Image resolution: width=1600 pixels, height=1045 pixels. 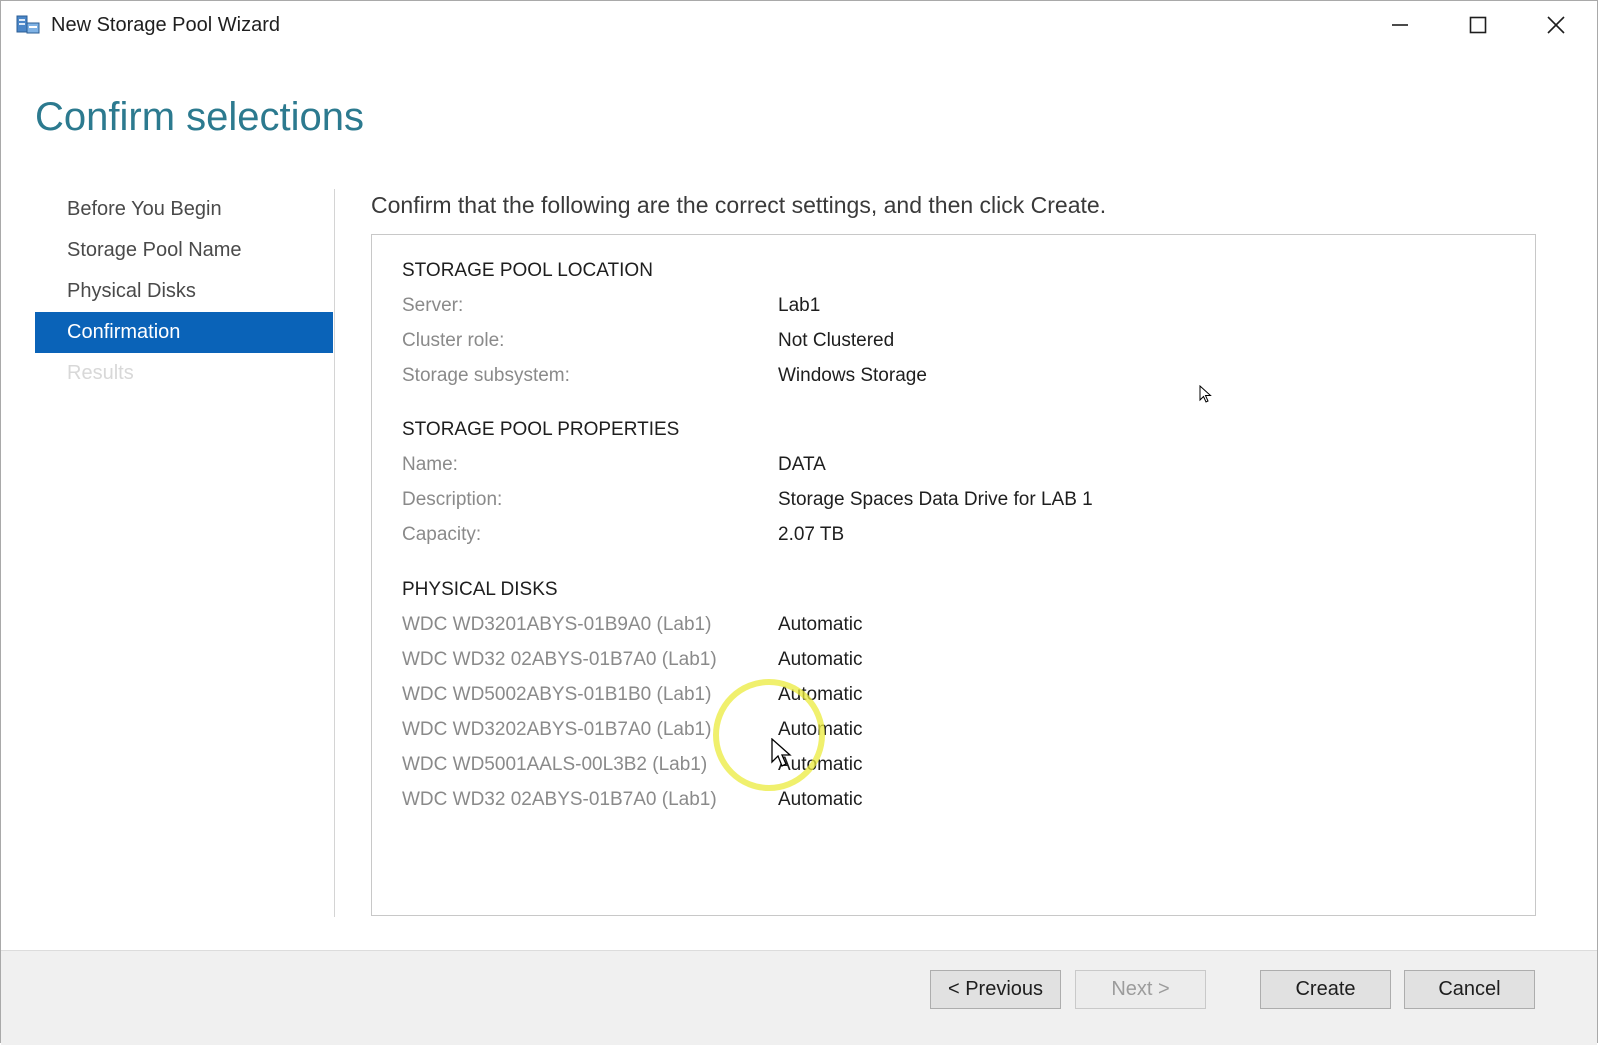 What do you see at coordinates (1140, 989) in the screenshot?
I see `next-button: Next >` at bounding box center [1140, 989].